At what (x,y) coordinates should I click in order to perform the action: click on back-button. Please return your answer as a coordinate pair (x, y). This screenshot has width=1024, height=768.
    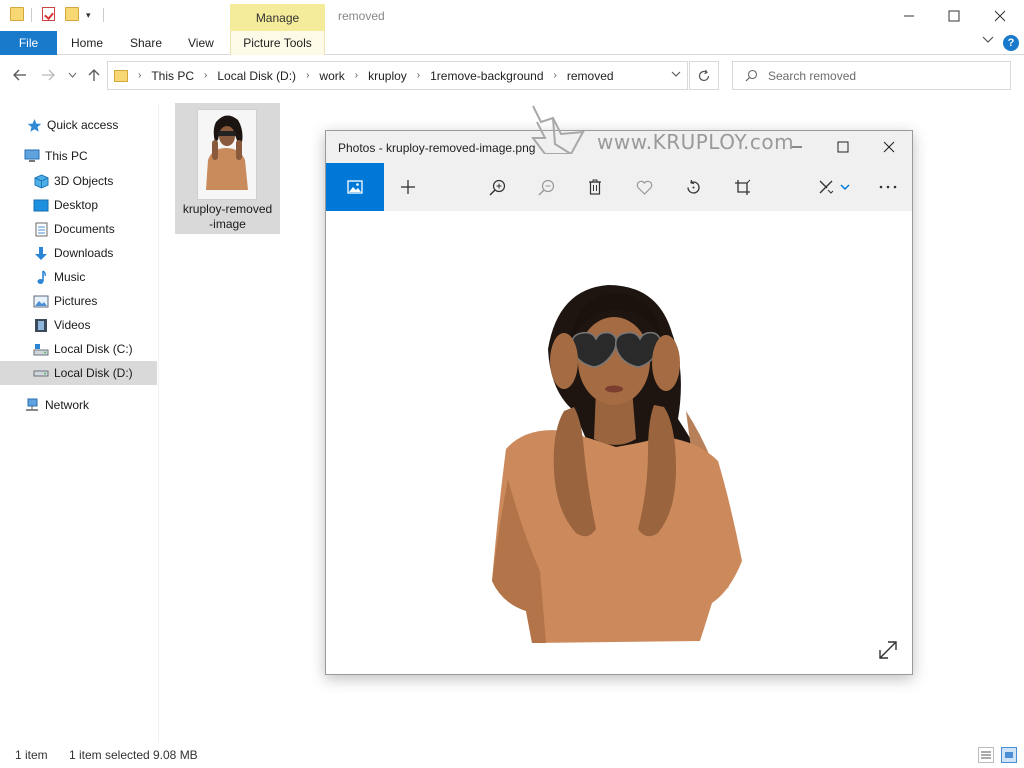
    Looking at the image, I should click on (20, 75).